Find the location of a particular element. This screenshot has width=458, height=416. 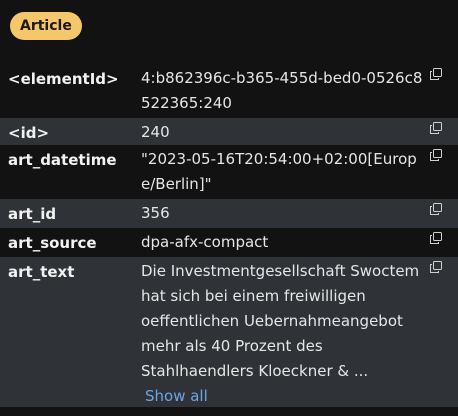

node-label-badge: Article is located at coordinates (46, 26).